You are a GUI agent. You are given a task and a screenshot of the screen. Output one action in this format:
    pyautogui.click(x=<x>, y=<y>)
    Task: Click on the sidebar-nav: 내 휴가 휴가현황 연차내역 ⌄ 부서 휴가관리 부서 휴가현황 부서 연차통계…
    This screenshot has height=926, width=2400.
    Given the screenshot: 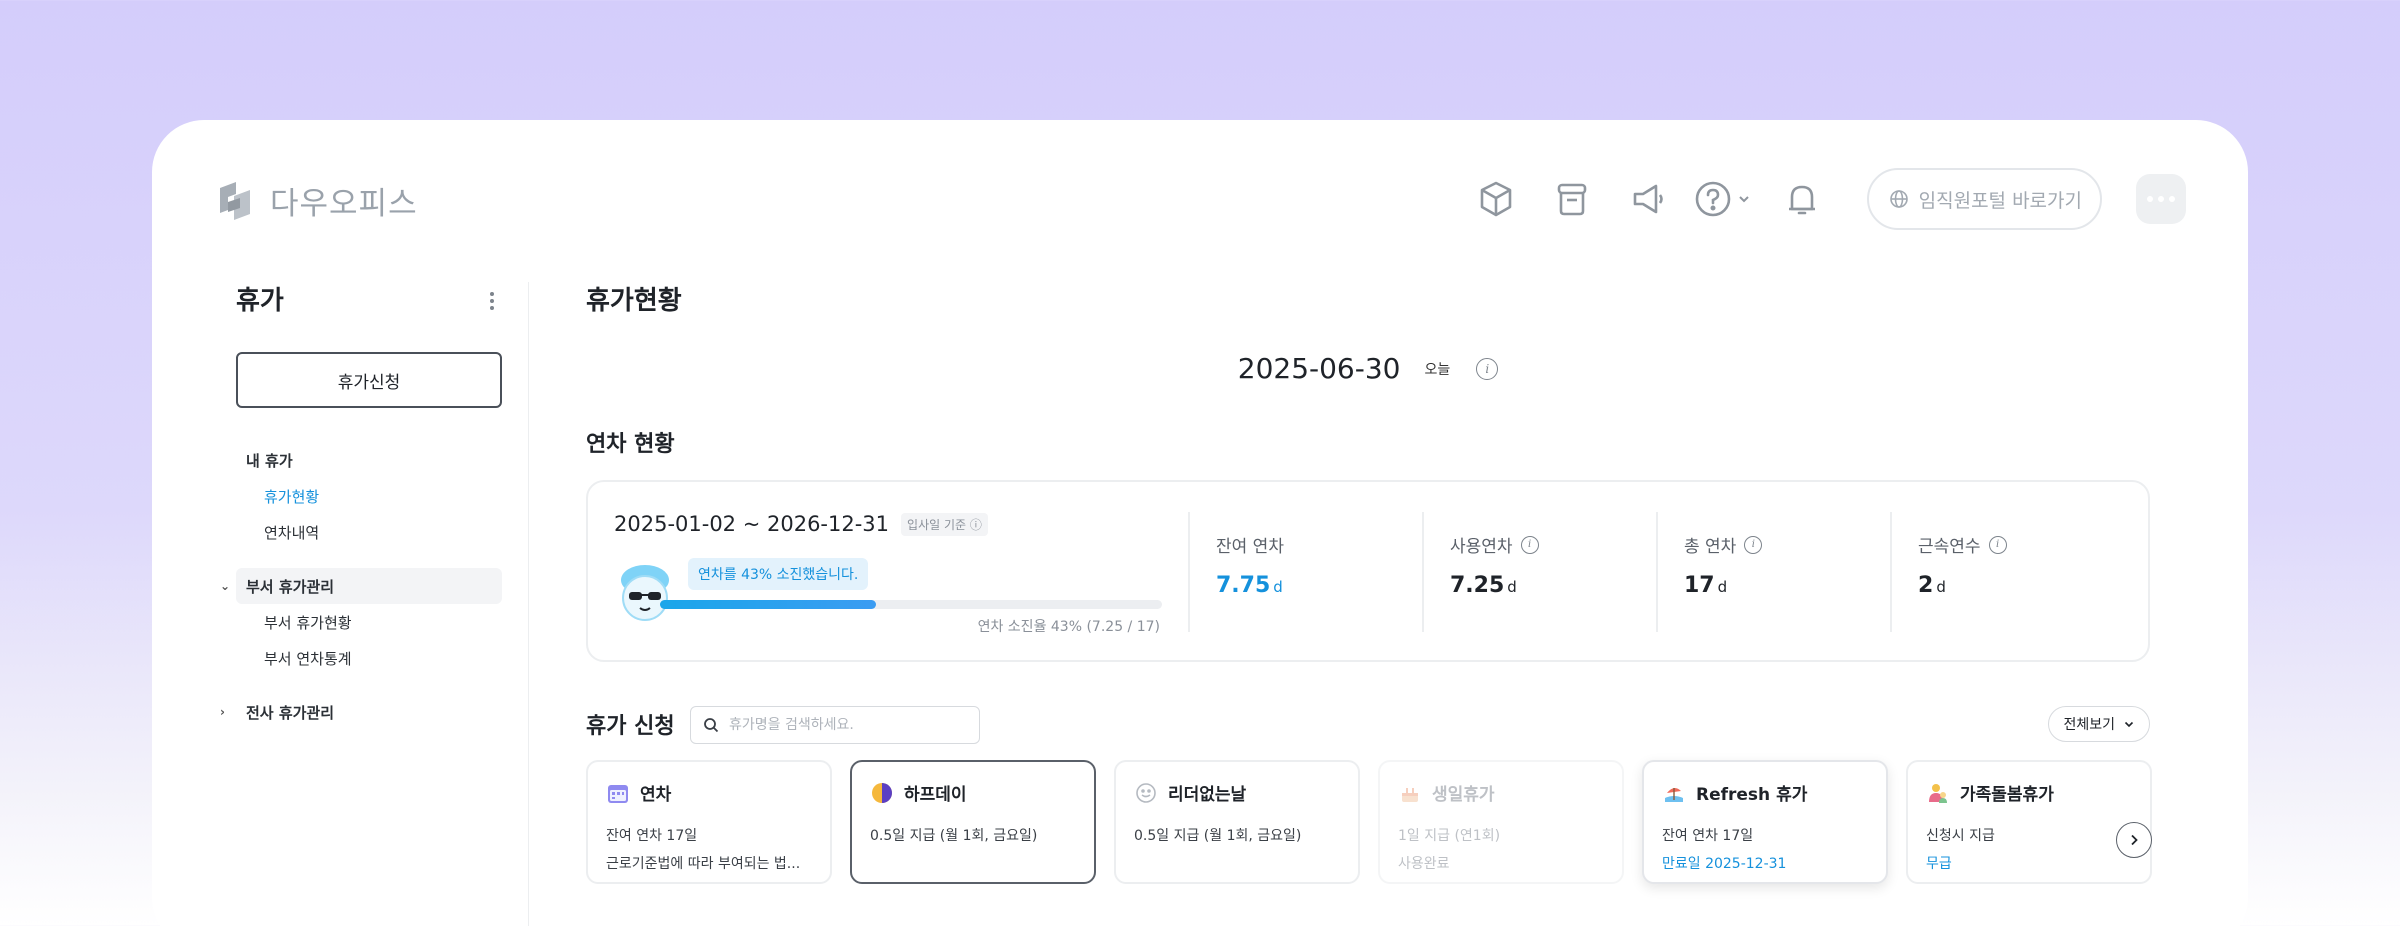 What is the action you would take?
    pyautogui.click(x=361, y=586)
    